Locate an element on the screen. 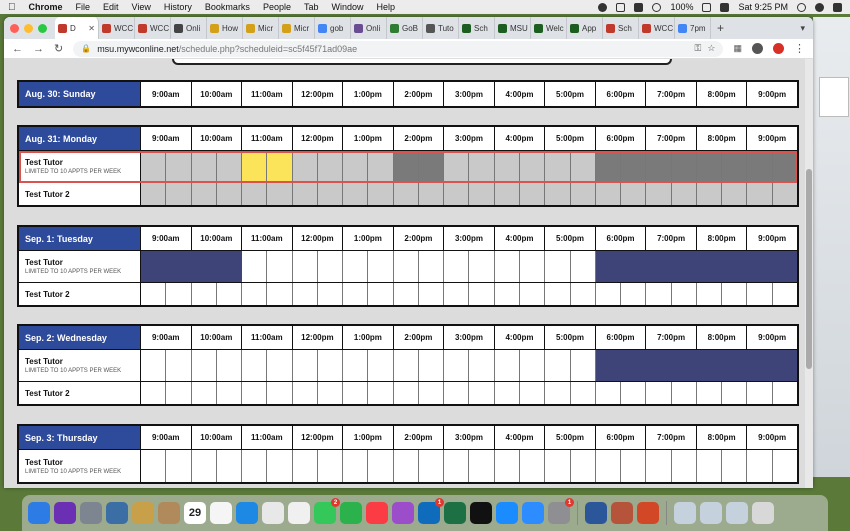  menu-people: People is located at coordinates (277, 7).